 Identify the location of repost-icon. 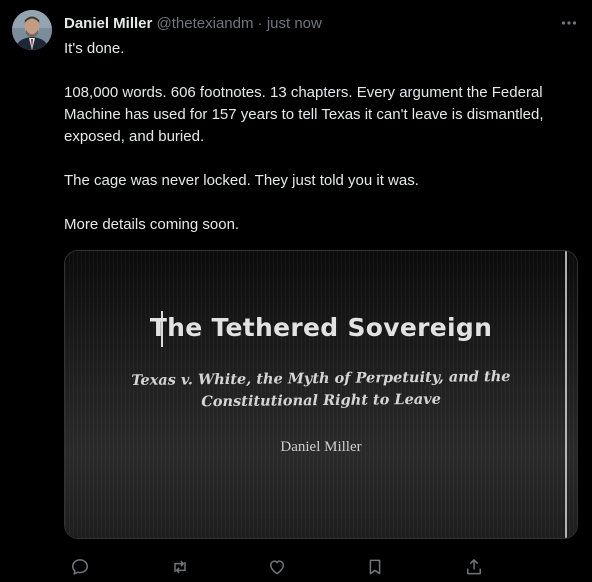
(180, 567).